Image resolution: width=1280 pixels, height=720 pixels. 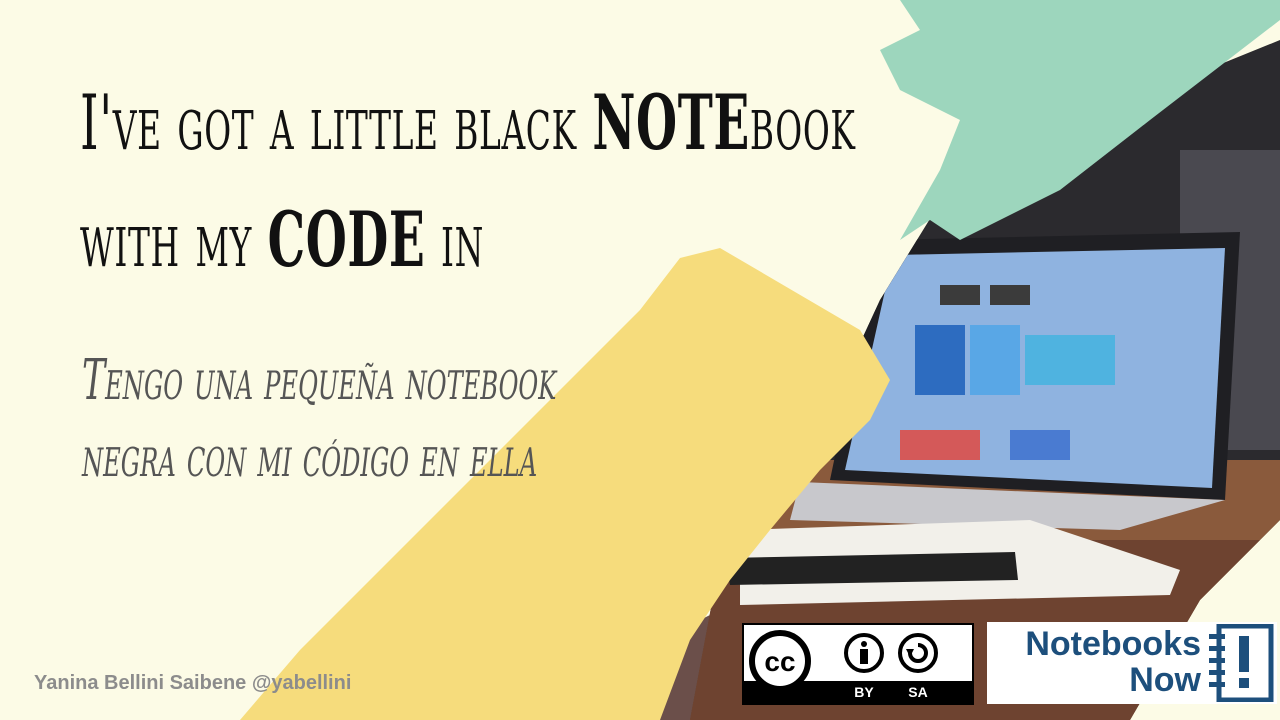 I want to click on title-line-2-suffix: in, so click(x=454, y=239).